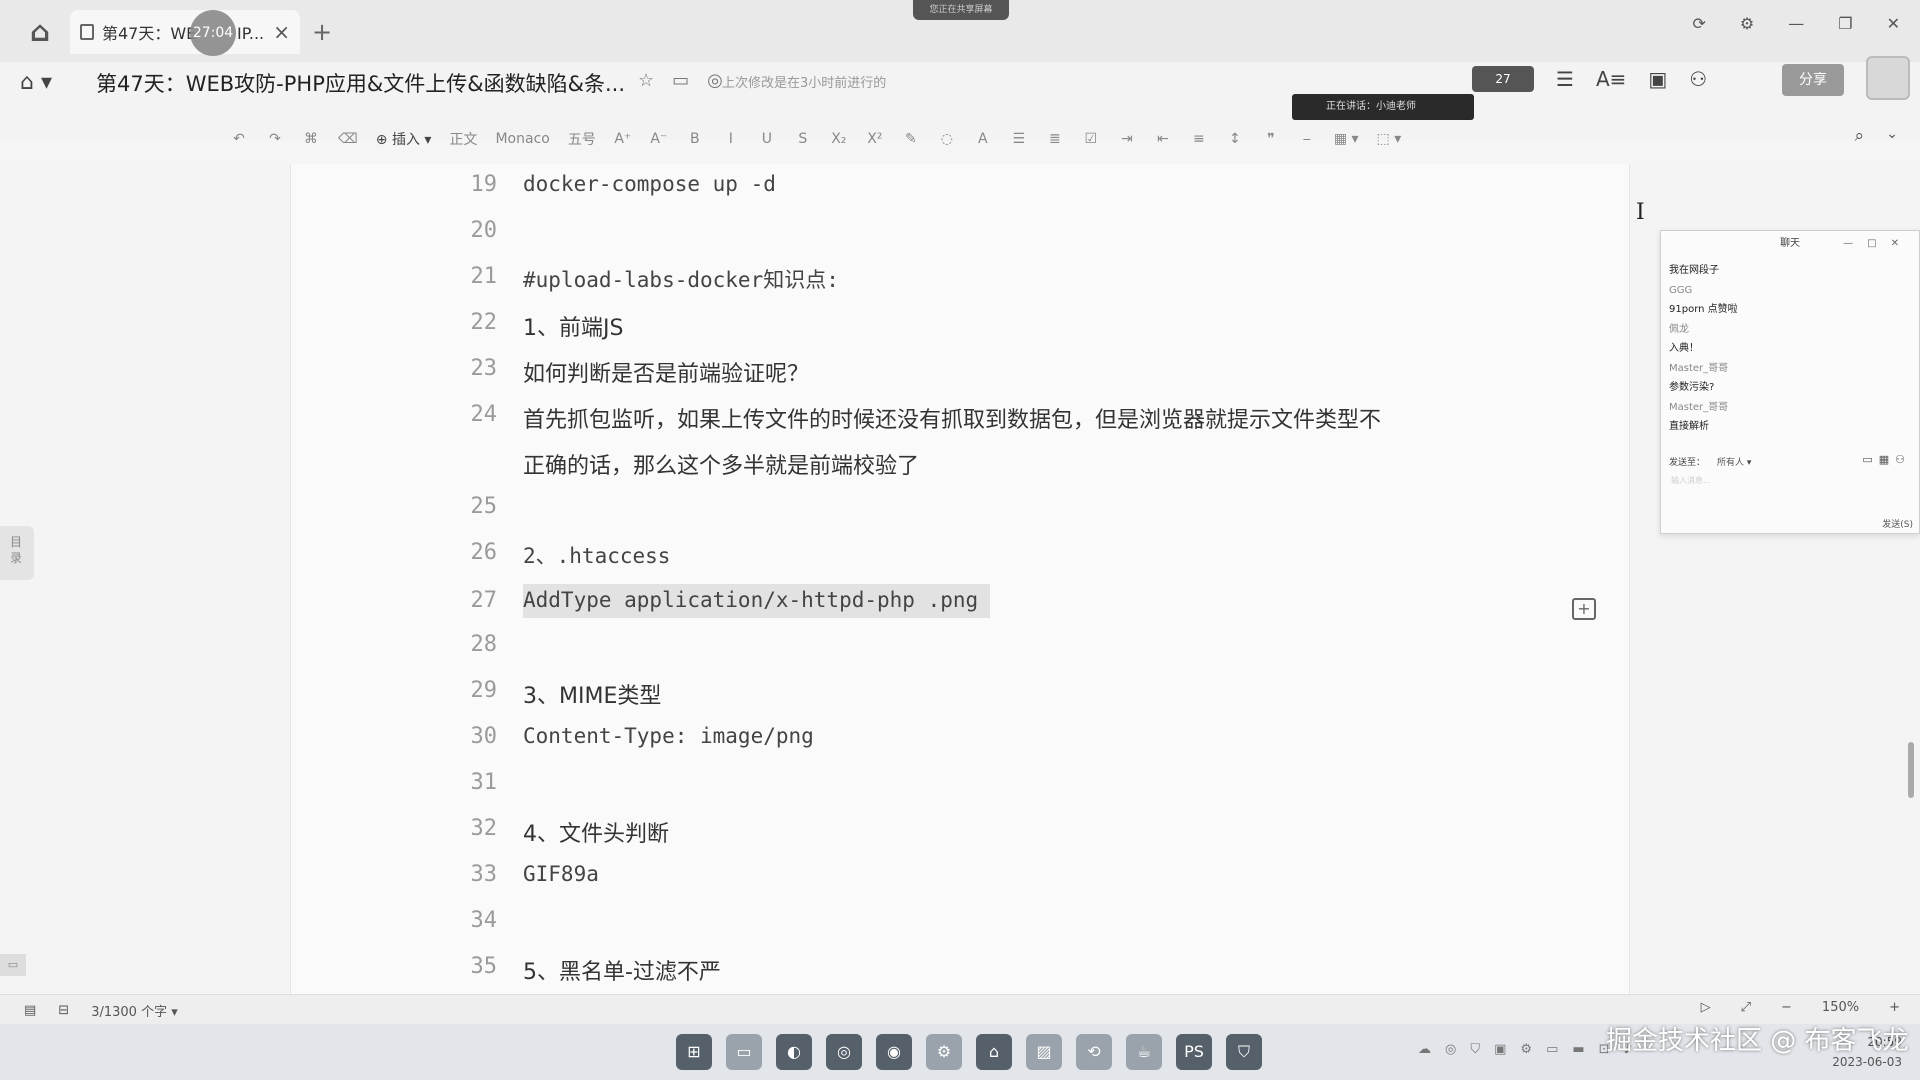 The width and height of the screenshot is (1920, 1080). I want to click on format-painter-icon: ⌘, so click(311, 139).